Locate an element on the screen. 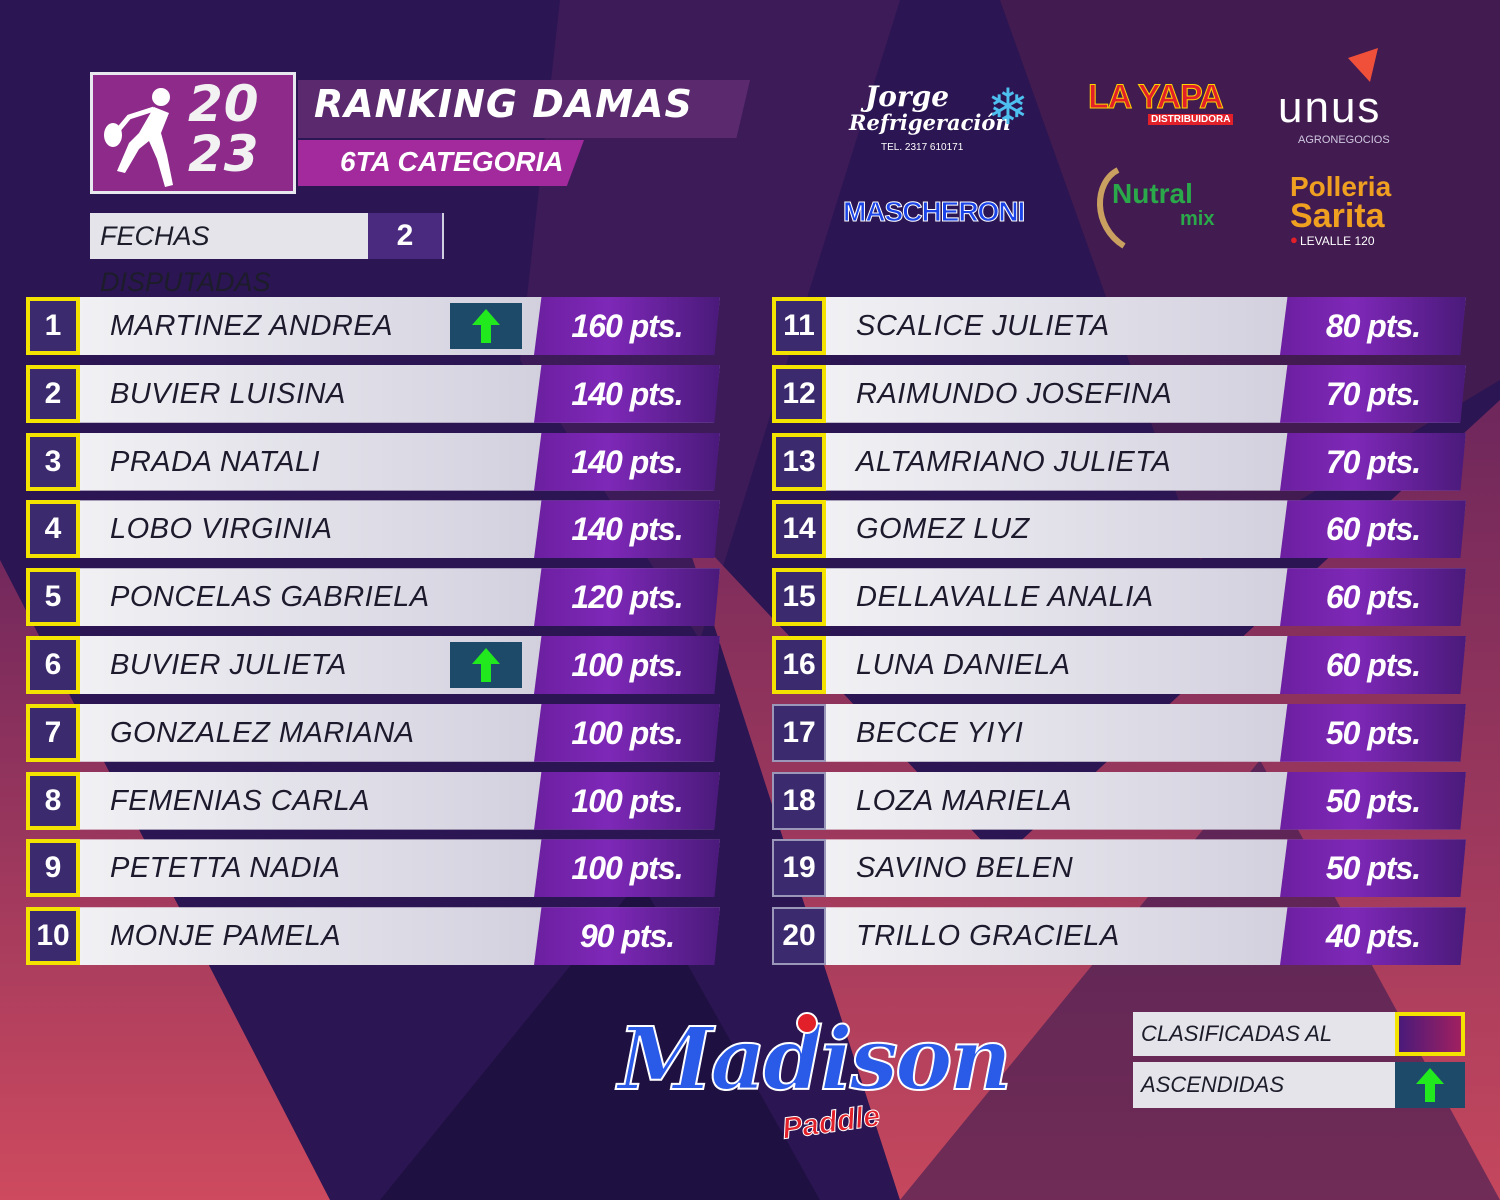 The height and width of the screenshot is (1200, 1500). ranking-row: 2 BUVIER LUISINA 140 pts. is located at coordinates (373, 393).